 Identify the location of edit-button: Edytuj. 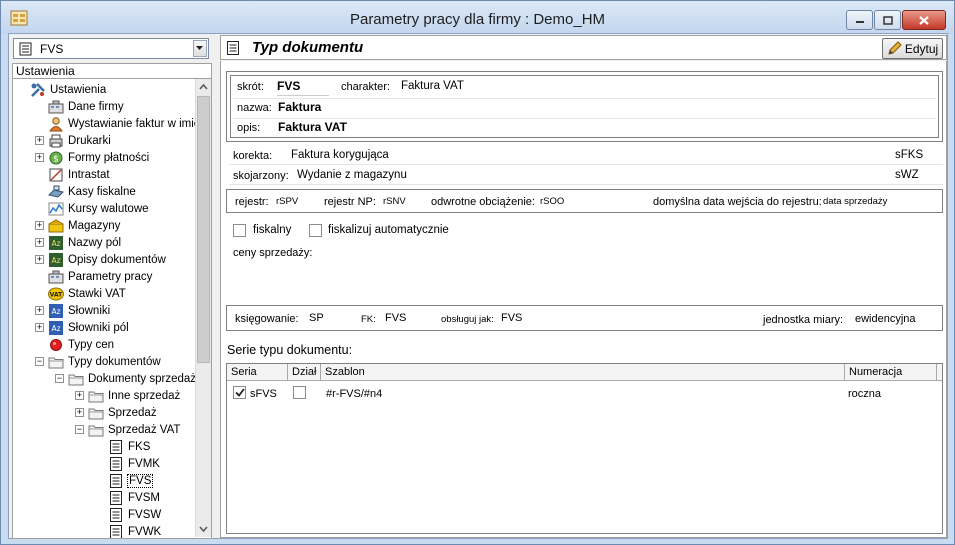
(912, 48).